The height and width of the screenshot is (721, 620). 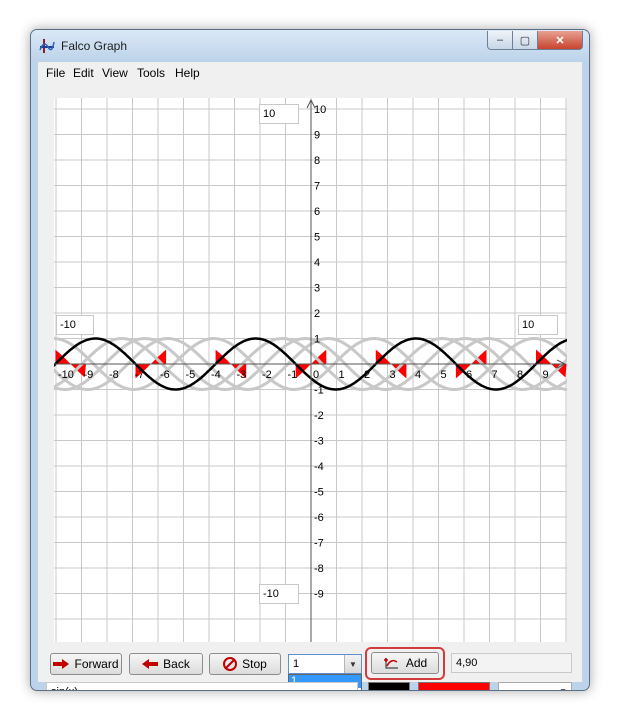 What do you see at coordinates (535, 686) in the screenshot?
I see `line-style-select: ▼` at bounding box center [535, 686].